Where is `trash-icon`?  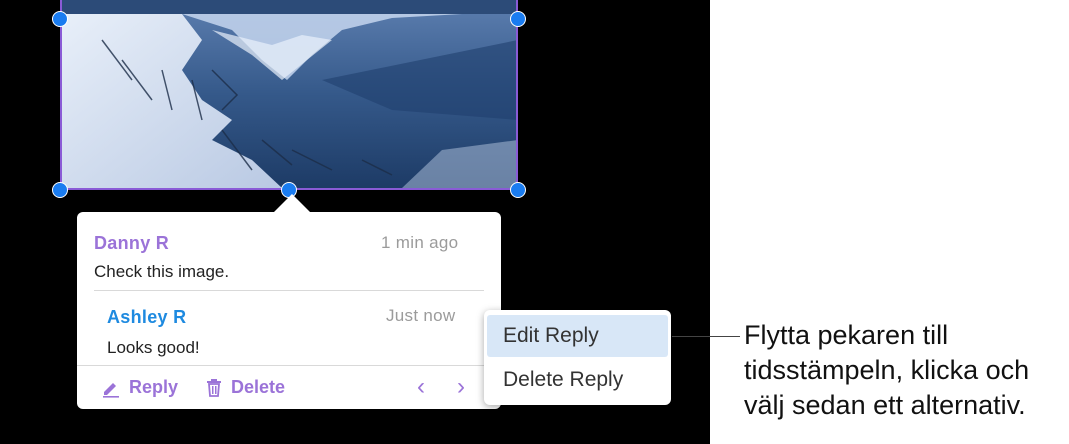 trash-icon is located at coordinates (214, 388).